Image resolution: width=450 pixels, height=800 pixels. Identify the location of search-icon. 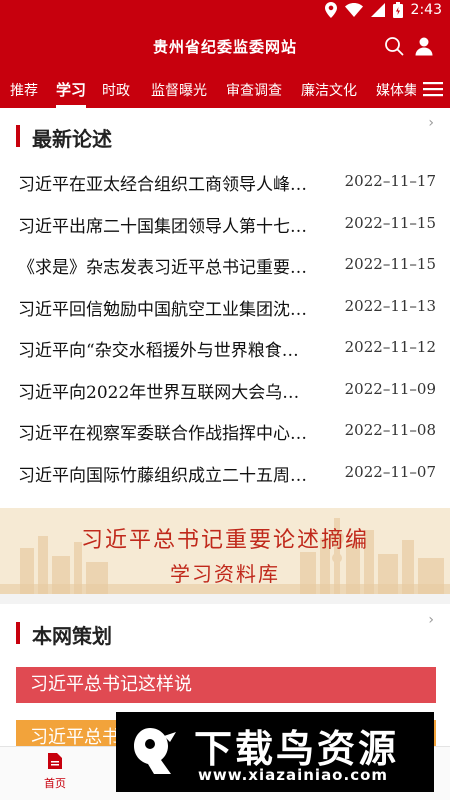
(394, 46).